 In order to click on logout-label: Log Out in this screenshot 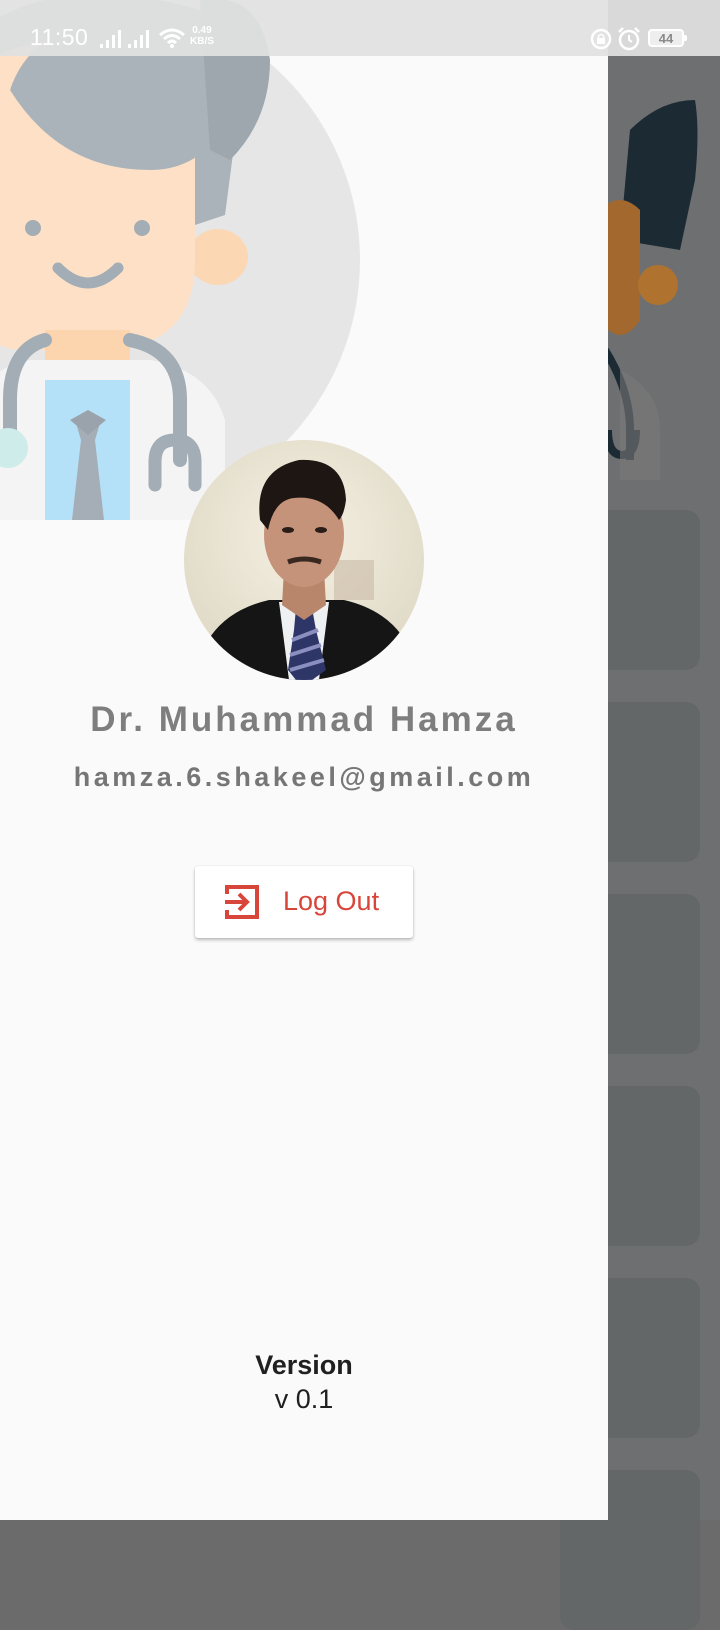, I will do `click(331, 901)`.